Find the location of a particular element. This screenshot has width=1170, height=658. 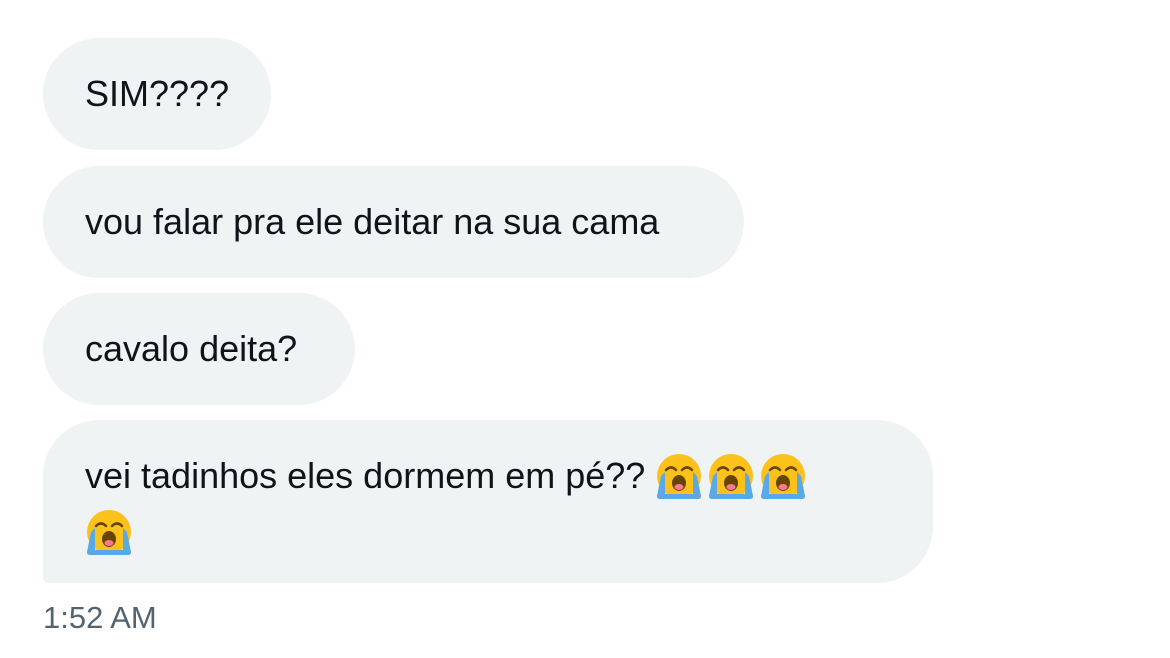

message-bubble-3: cavalo deita? is located at coordinates (199, 349).